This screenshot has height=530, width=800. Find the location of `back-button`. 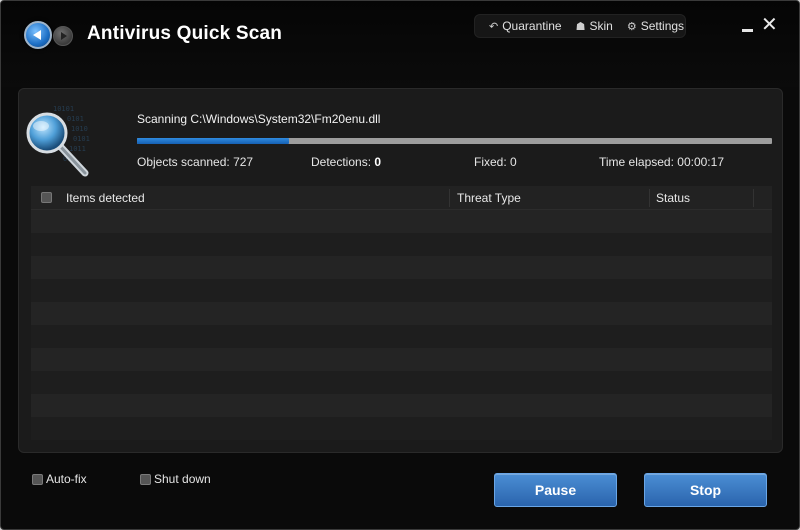

back-button is located at coordinates (38, 35).